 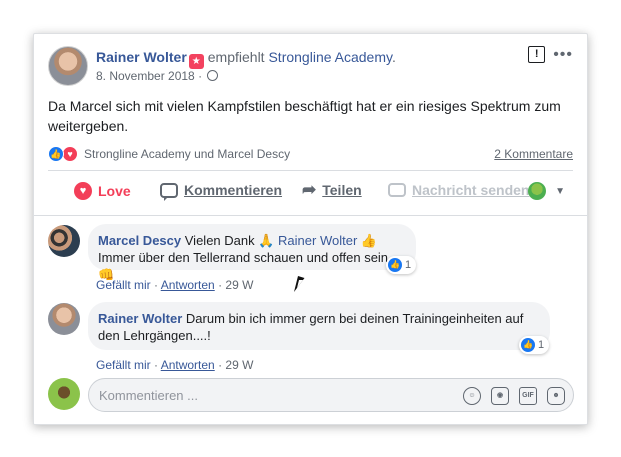 What do you see at coordinates (331, 395) in the screenshot?
I see `comment-input: Kommentieren ... ☺ ◉ GIF ☻` at bounding box center [331, 395].